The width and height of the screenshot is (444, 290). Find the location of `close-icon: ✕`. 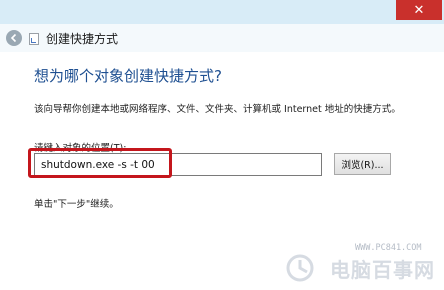

close-icon: ✕ is located at coordinates (419, 10).